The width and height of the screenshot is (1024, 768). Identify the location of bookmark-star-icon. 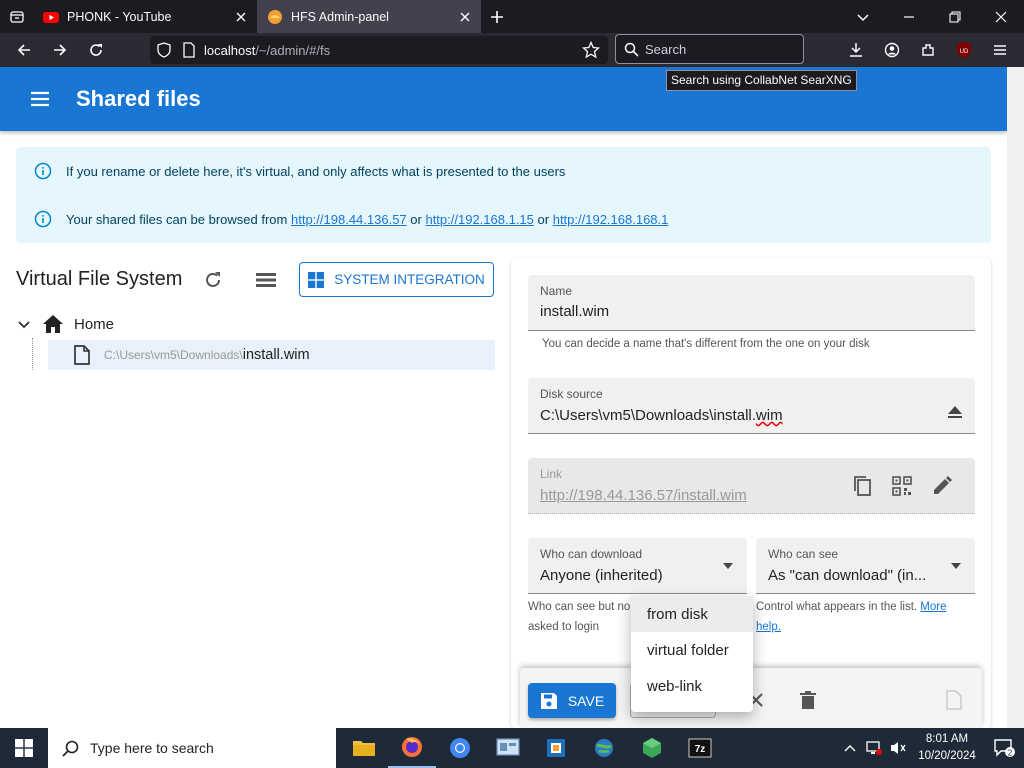
(591, 50).